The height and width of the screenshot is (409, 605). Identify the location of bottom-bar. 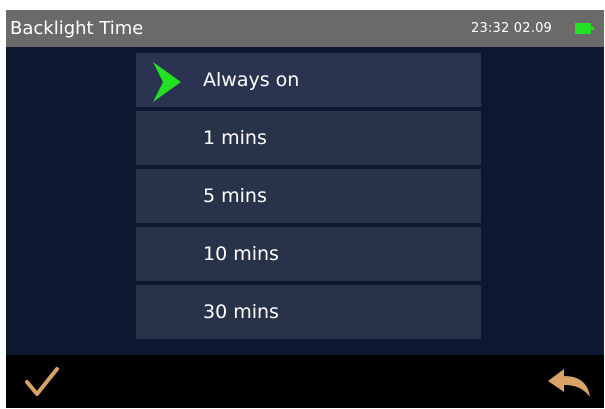
(305, 381).